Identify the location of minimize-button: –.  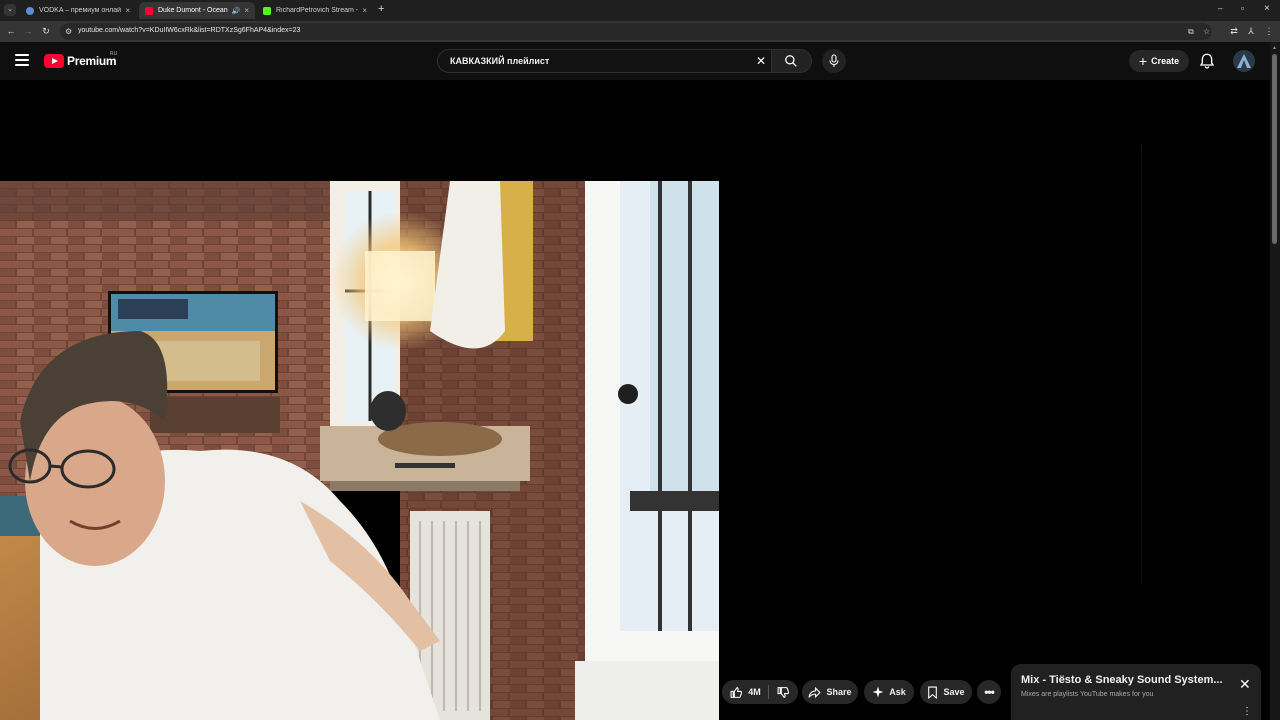
(1220, 8).